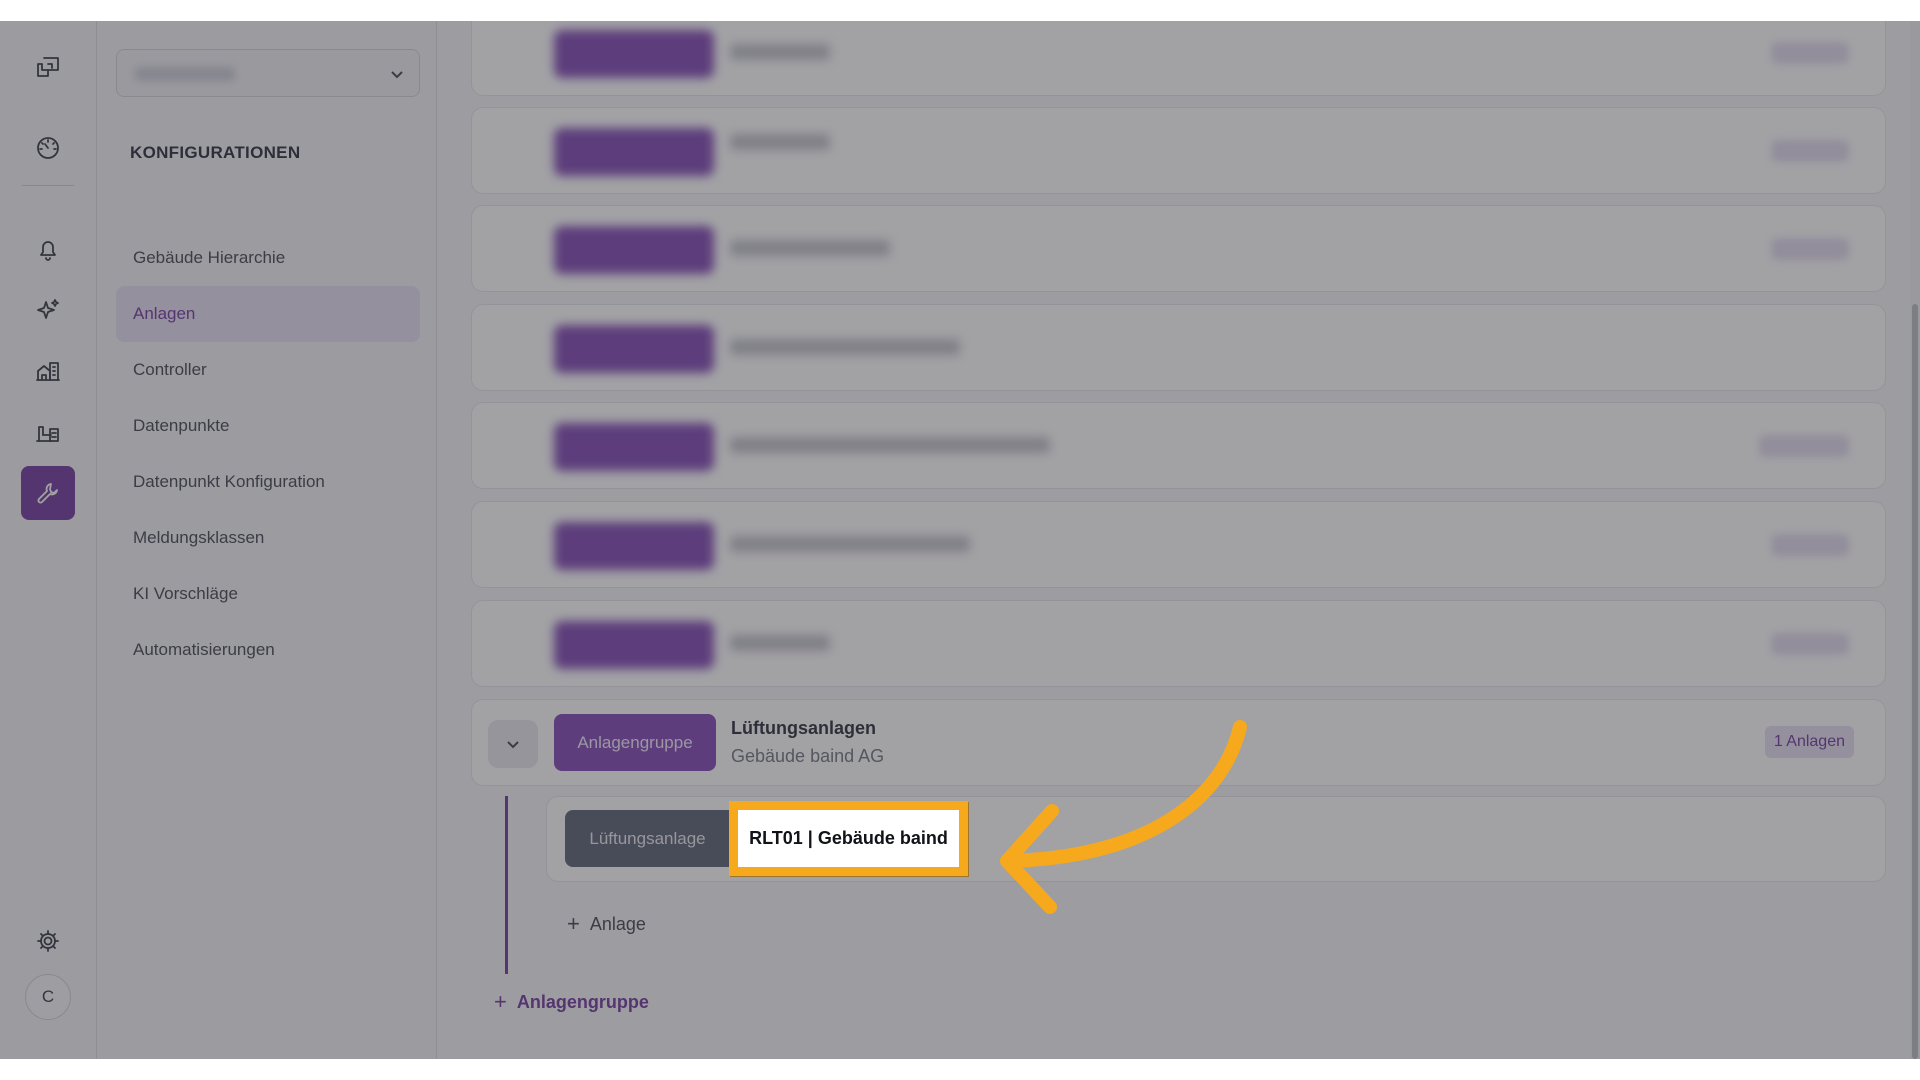 The image size is (1920, 1080). I want to click on rail-divider, so click(48, 185).